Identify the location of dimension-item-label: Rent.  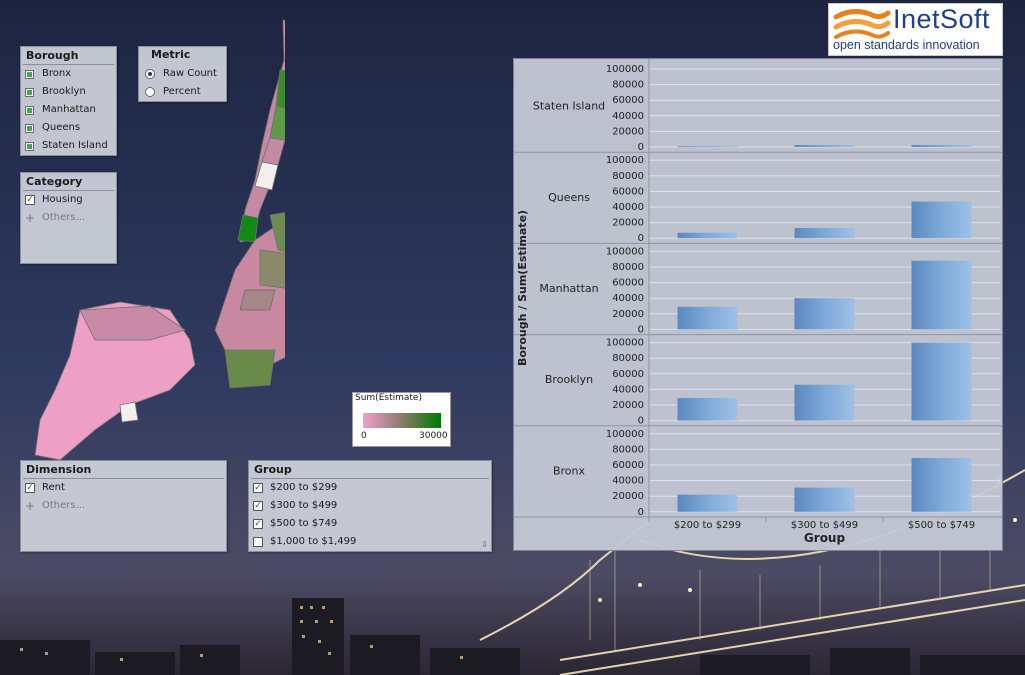
(53, 487).